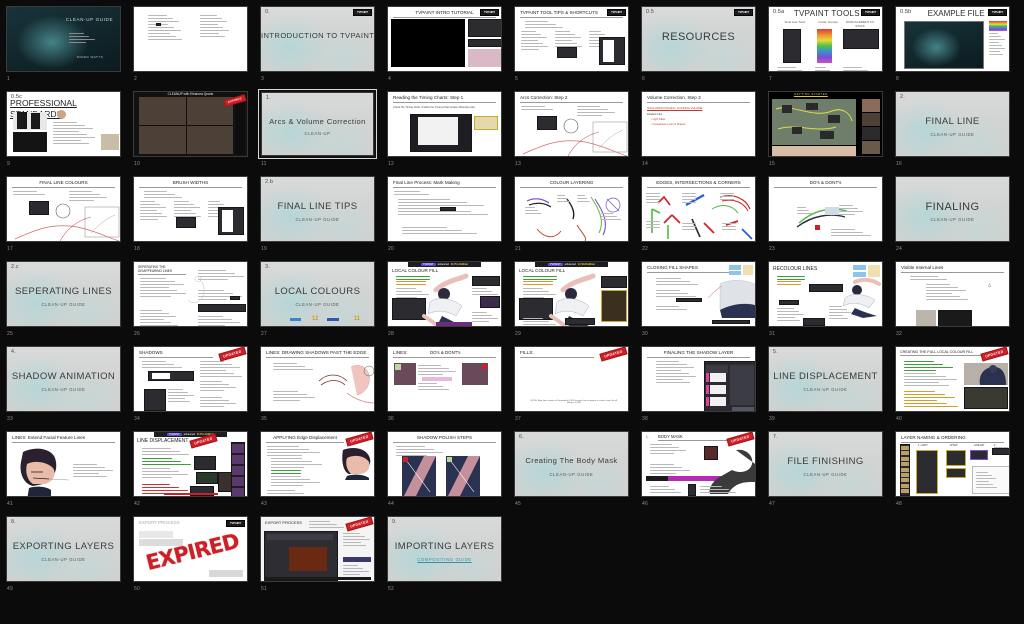 The width and height of the screenshot is (1024, 624). I want to click on slide-thumbnail: Visible Internal Lines △, so click(952, 294).